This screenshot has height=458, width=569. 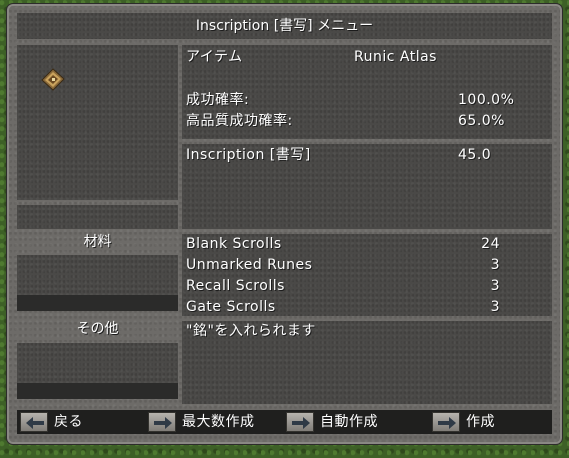 What do you see at coordinates (97, 391) in the screenshot?
I see `other-side-dark` at bounding box center [97, 391].